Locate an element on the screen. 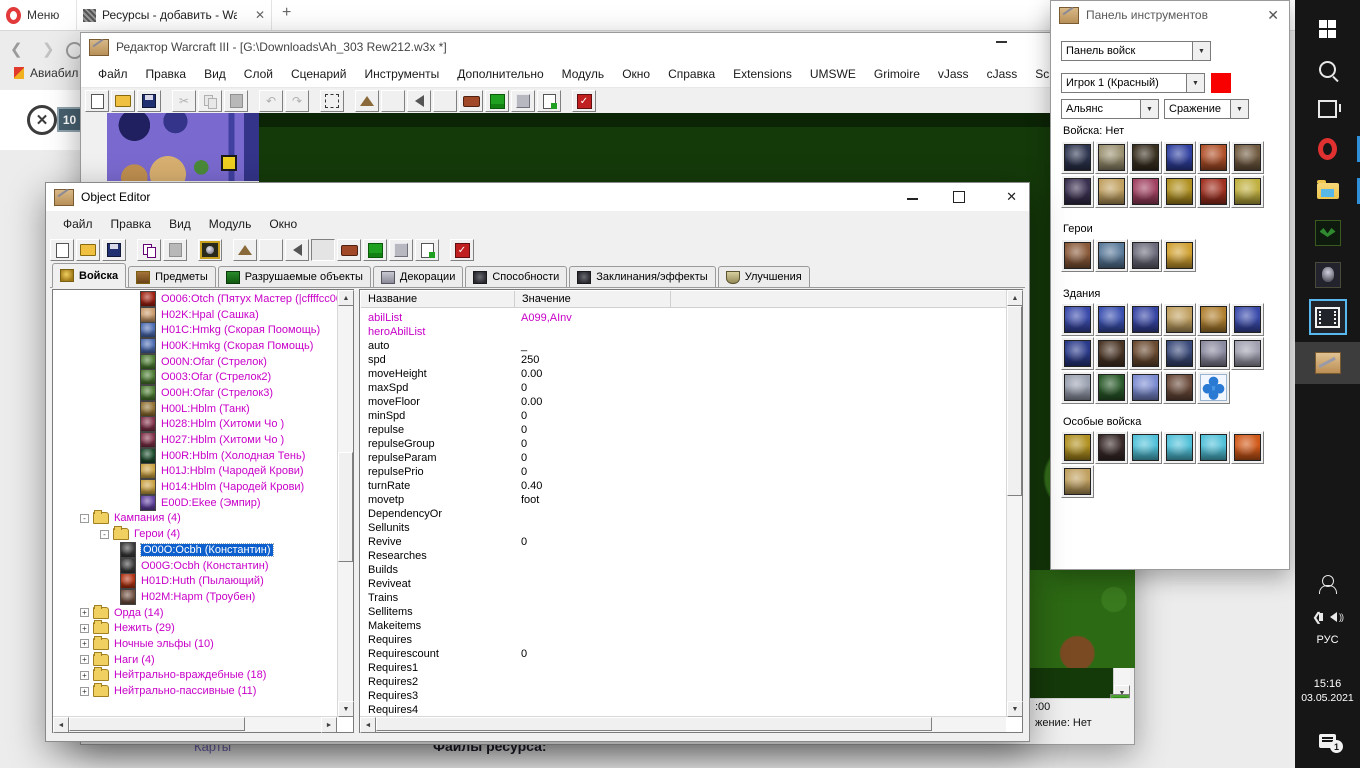 The height and width of the screenshot is (768, 1360). property-row: repulsePrio 0 is located at coordinates (683, 473).